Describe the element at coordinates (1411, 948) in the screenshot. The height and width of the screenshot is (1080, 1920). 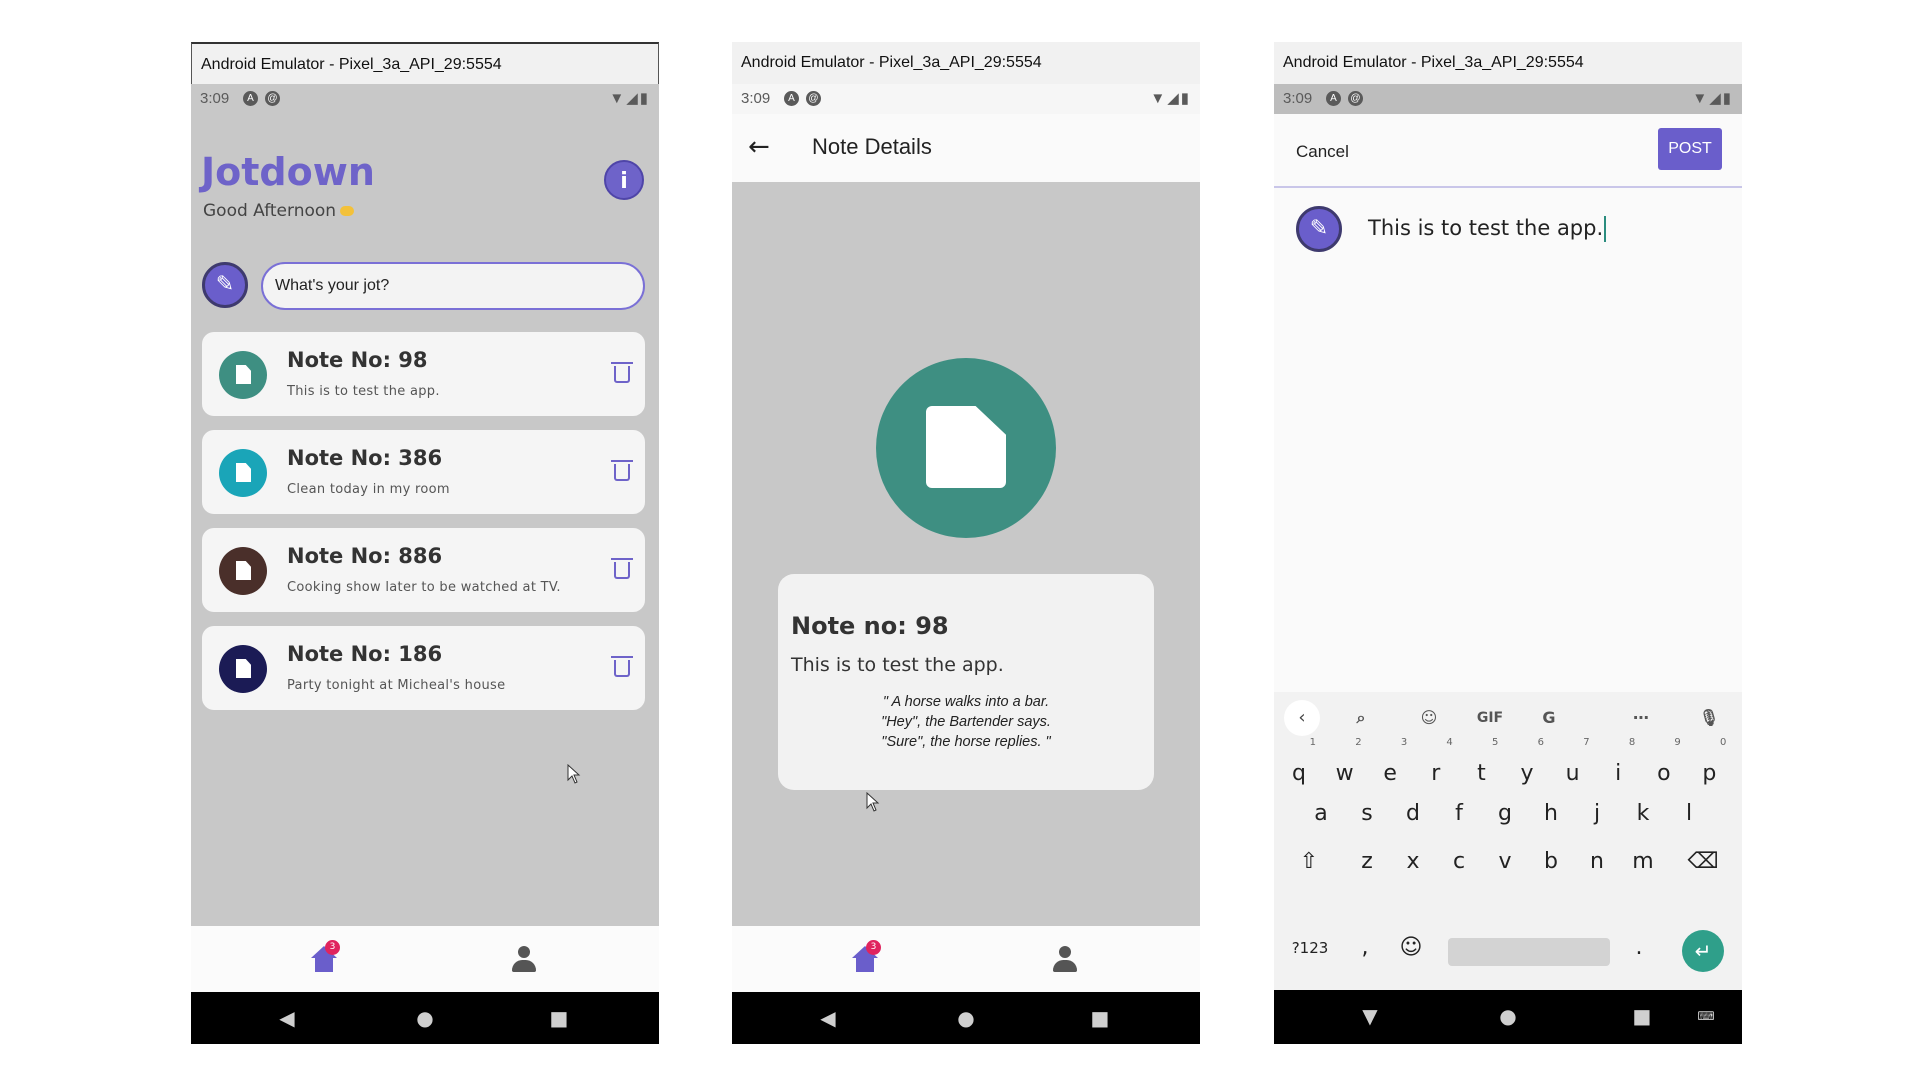
I see `emoji-key-icon: ☺` at that location.